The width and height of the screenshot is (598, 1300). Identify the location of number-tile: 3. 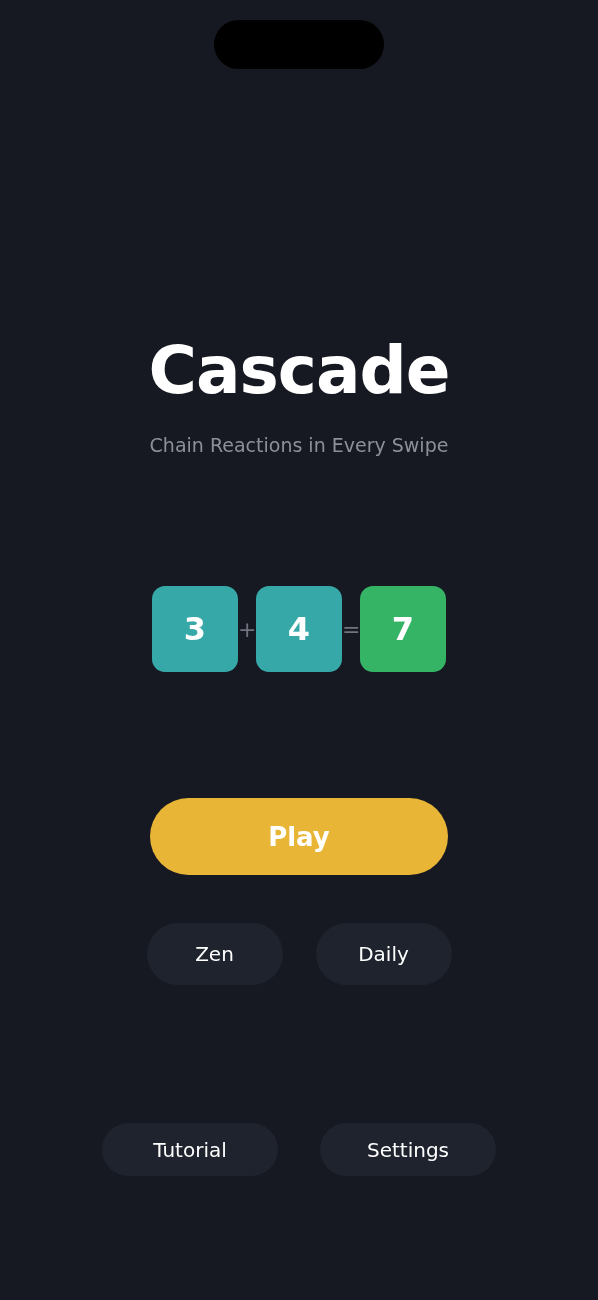
(195, 629).